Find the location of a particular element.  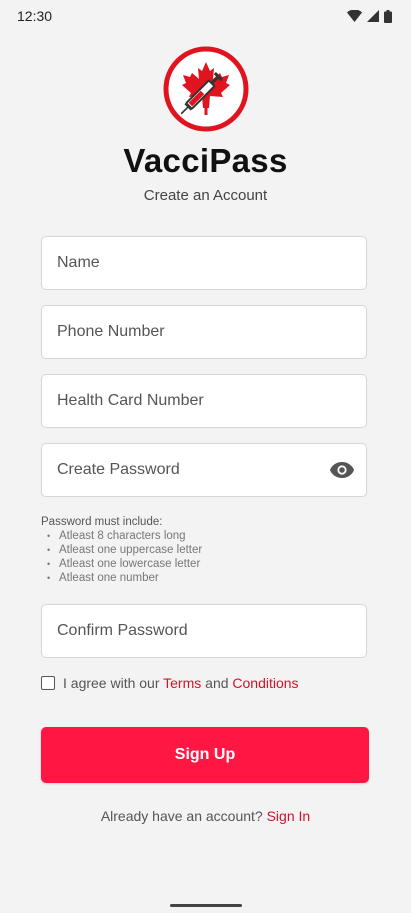

sign-in-prompt: Already have an account? is located at coordinates (181, 816).